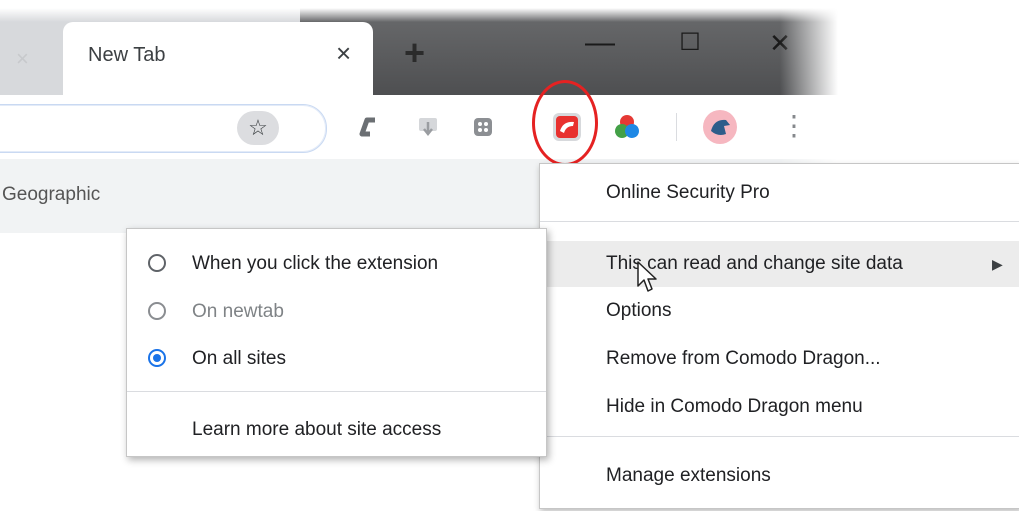 This screenshot has height=511, width=1019. What do you see at coordinates (163, 128) in the screenshot?
I see `address-bar: ☆` at bounding box center [163, 128].